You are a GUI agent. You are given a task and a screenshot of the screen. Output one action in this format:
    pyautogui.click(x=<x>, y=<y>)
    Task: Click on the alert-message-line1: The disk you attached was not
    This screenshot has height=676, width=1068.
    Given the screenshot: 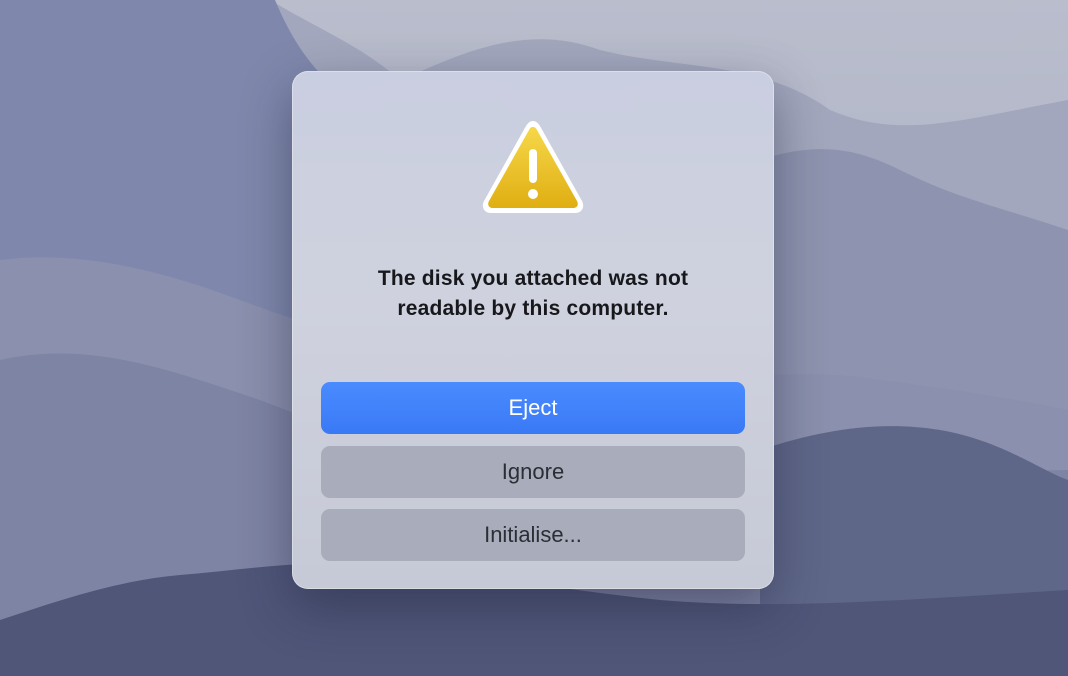 What is the action you would take?
    pyautogui.click(x=533, y=278)
    